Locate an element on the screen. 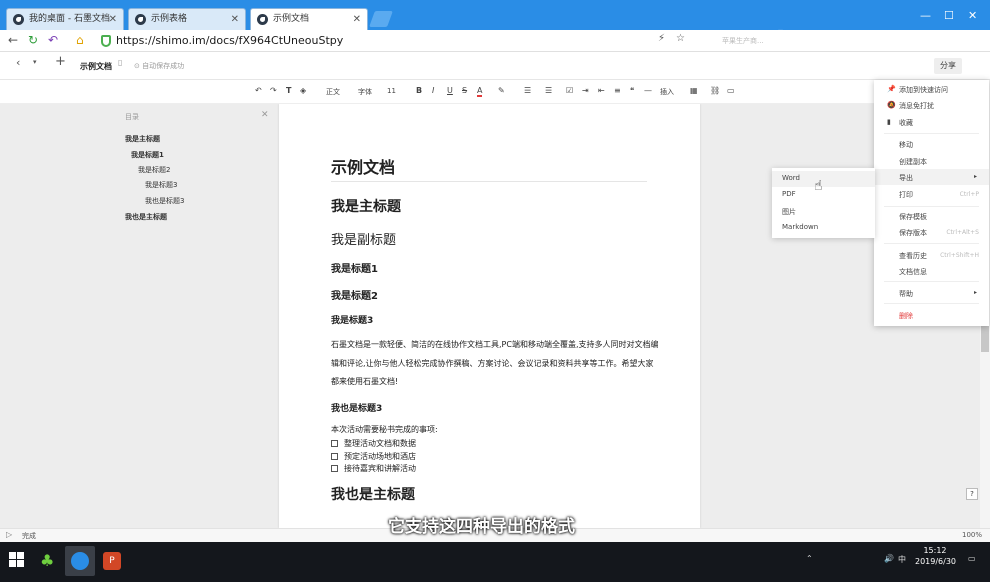 This screenshot has width=990, height=582. quote-icon: ❝ is located at coordinates (632, 90).